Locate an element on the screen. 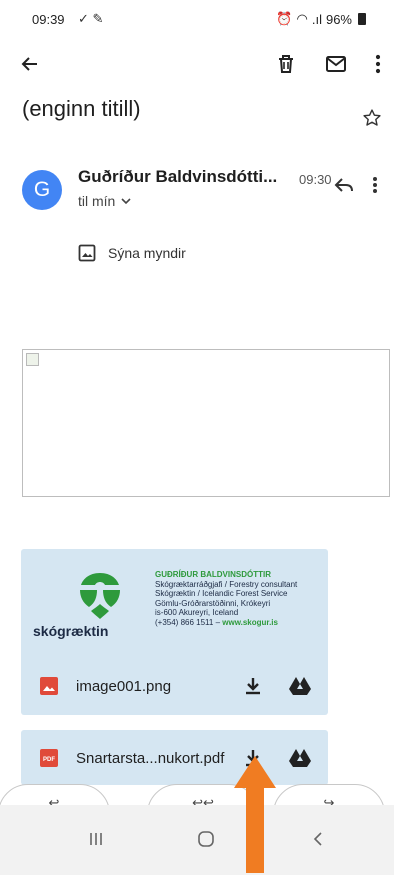  status-indicators: ⏰ ◠ .ıl 96% is located at coordinates (321, 19).